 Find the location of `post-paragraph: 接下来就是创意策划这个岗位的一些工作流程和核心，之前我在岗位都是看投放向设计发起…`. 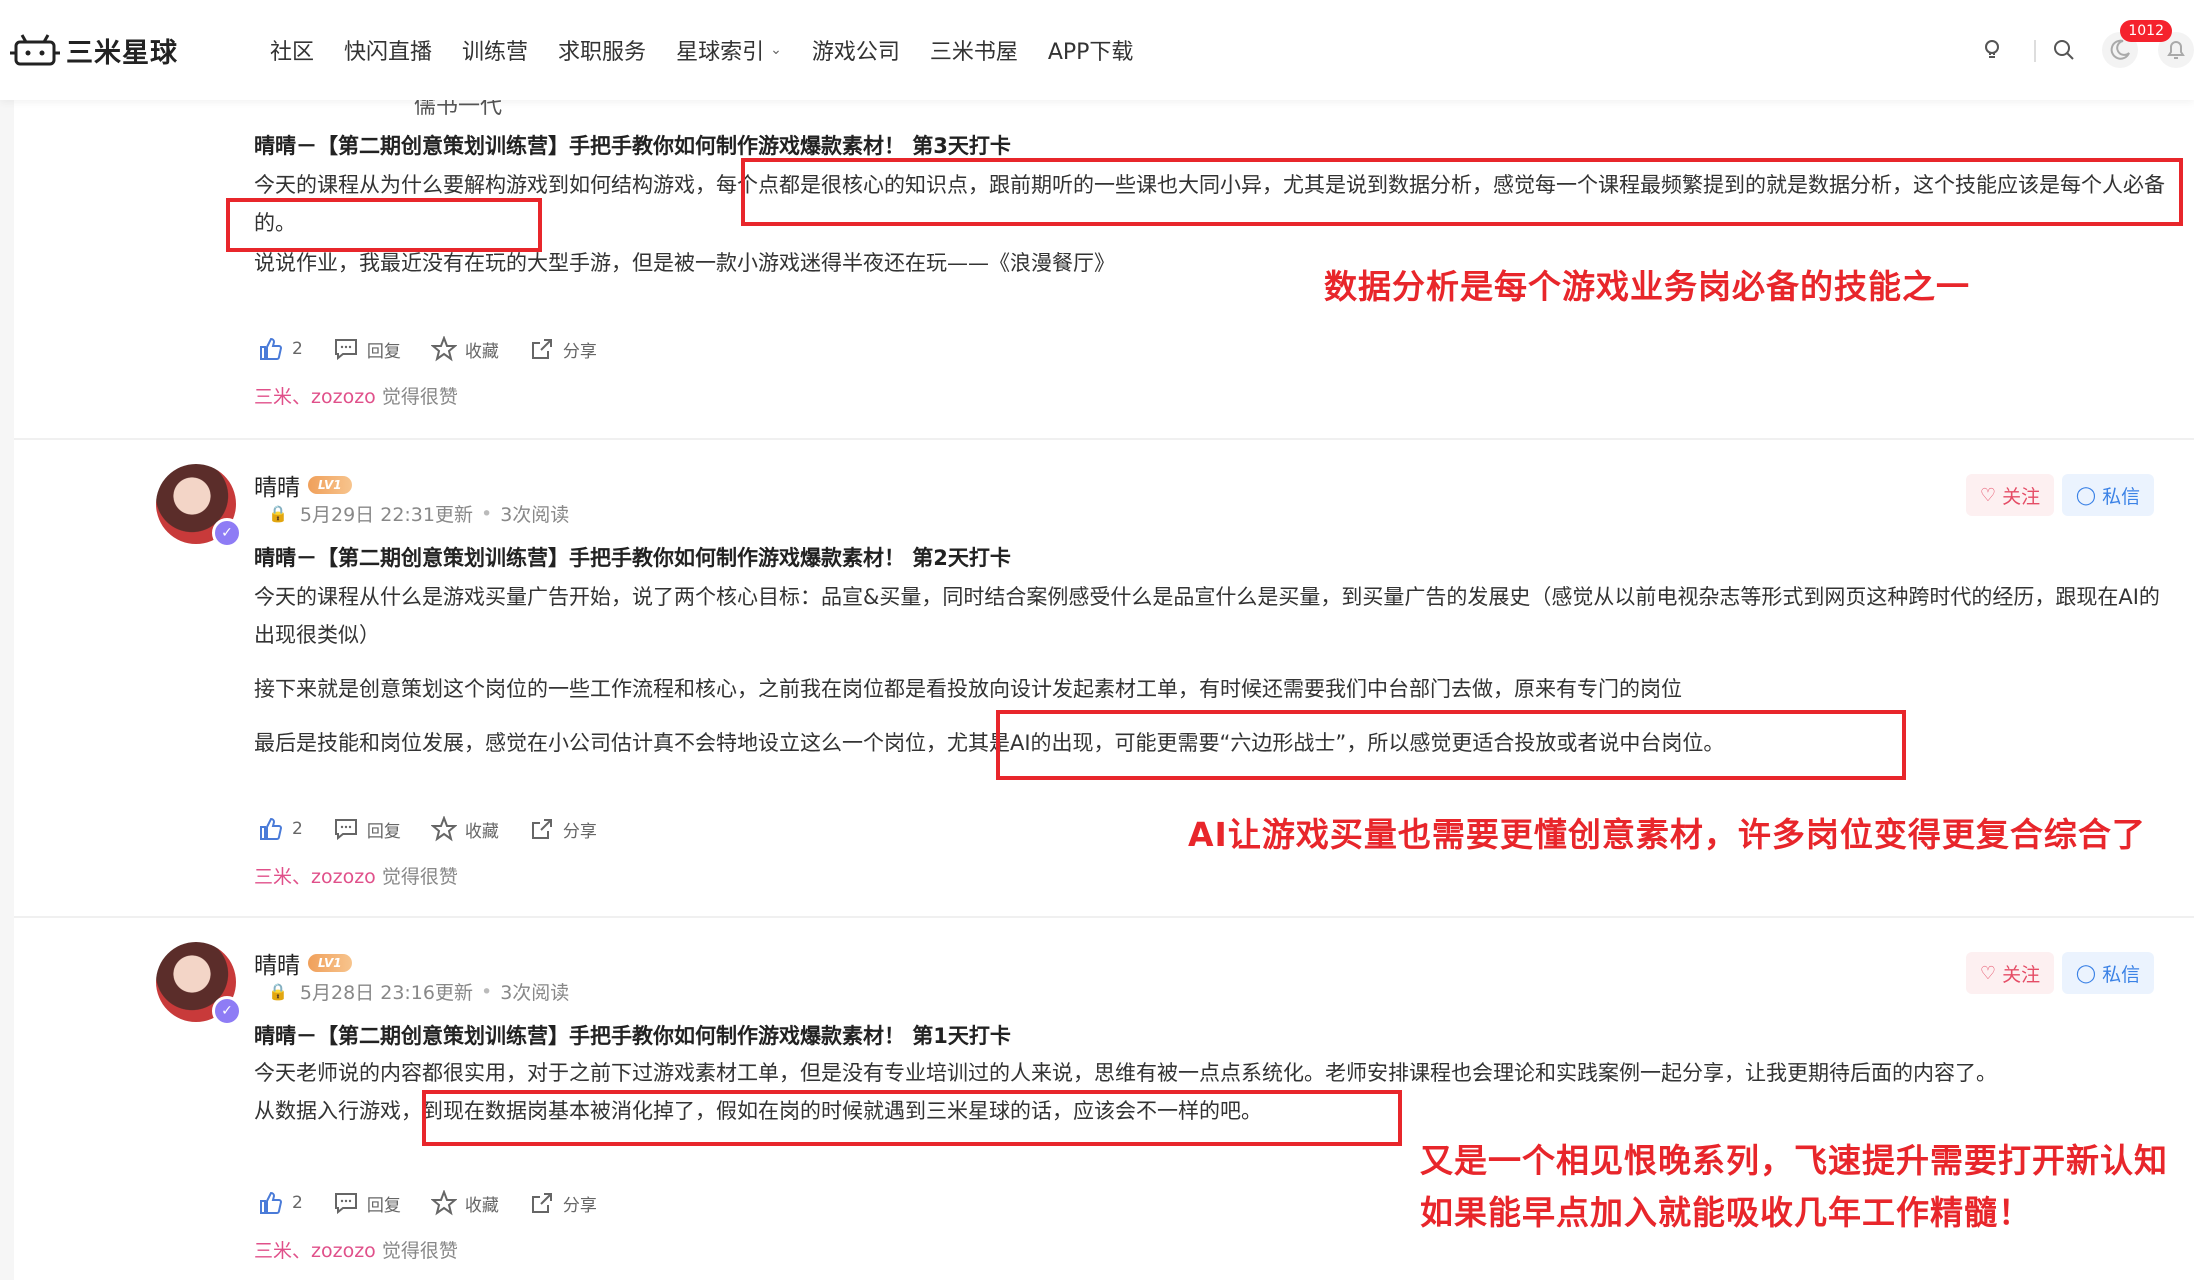

post-paragraph: 接下来就是创意策划这个岗位的一些工作流程和核心，之前我在岗位都是看投放向设计发起… is located at coordinates (968, 689).